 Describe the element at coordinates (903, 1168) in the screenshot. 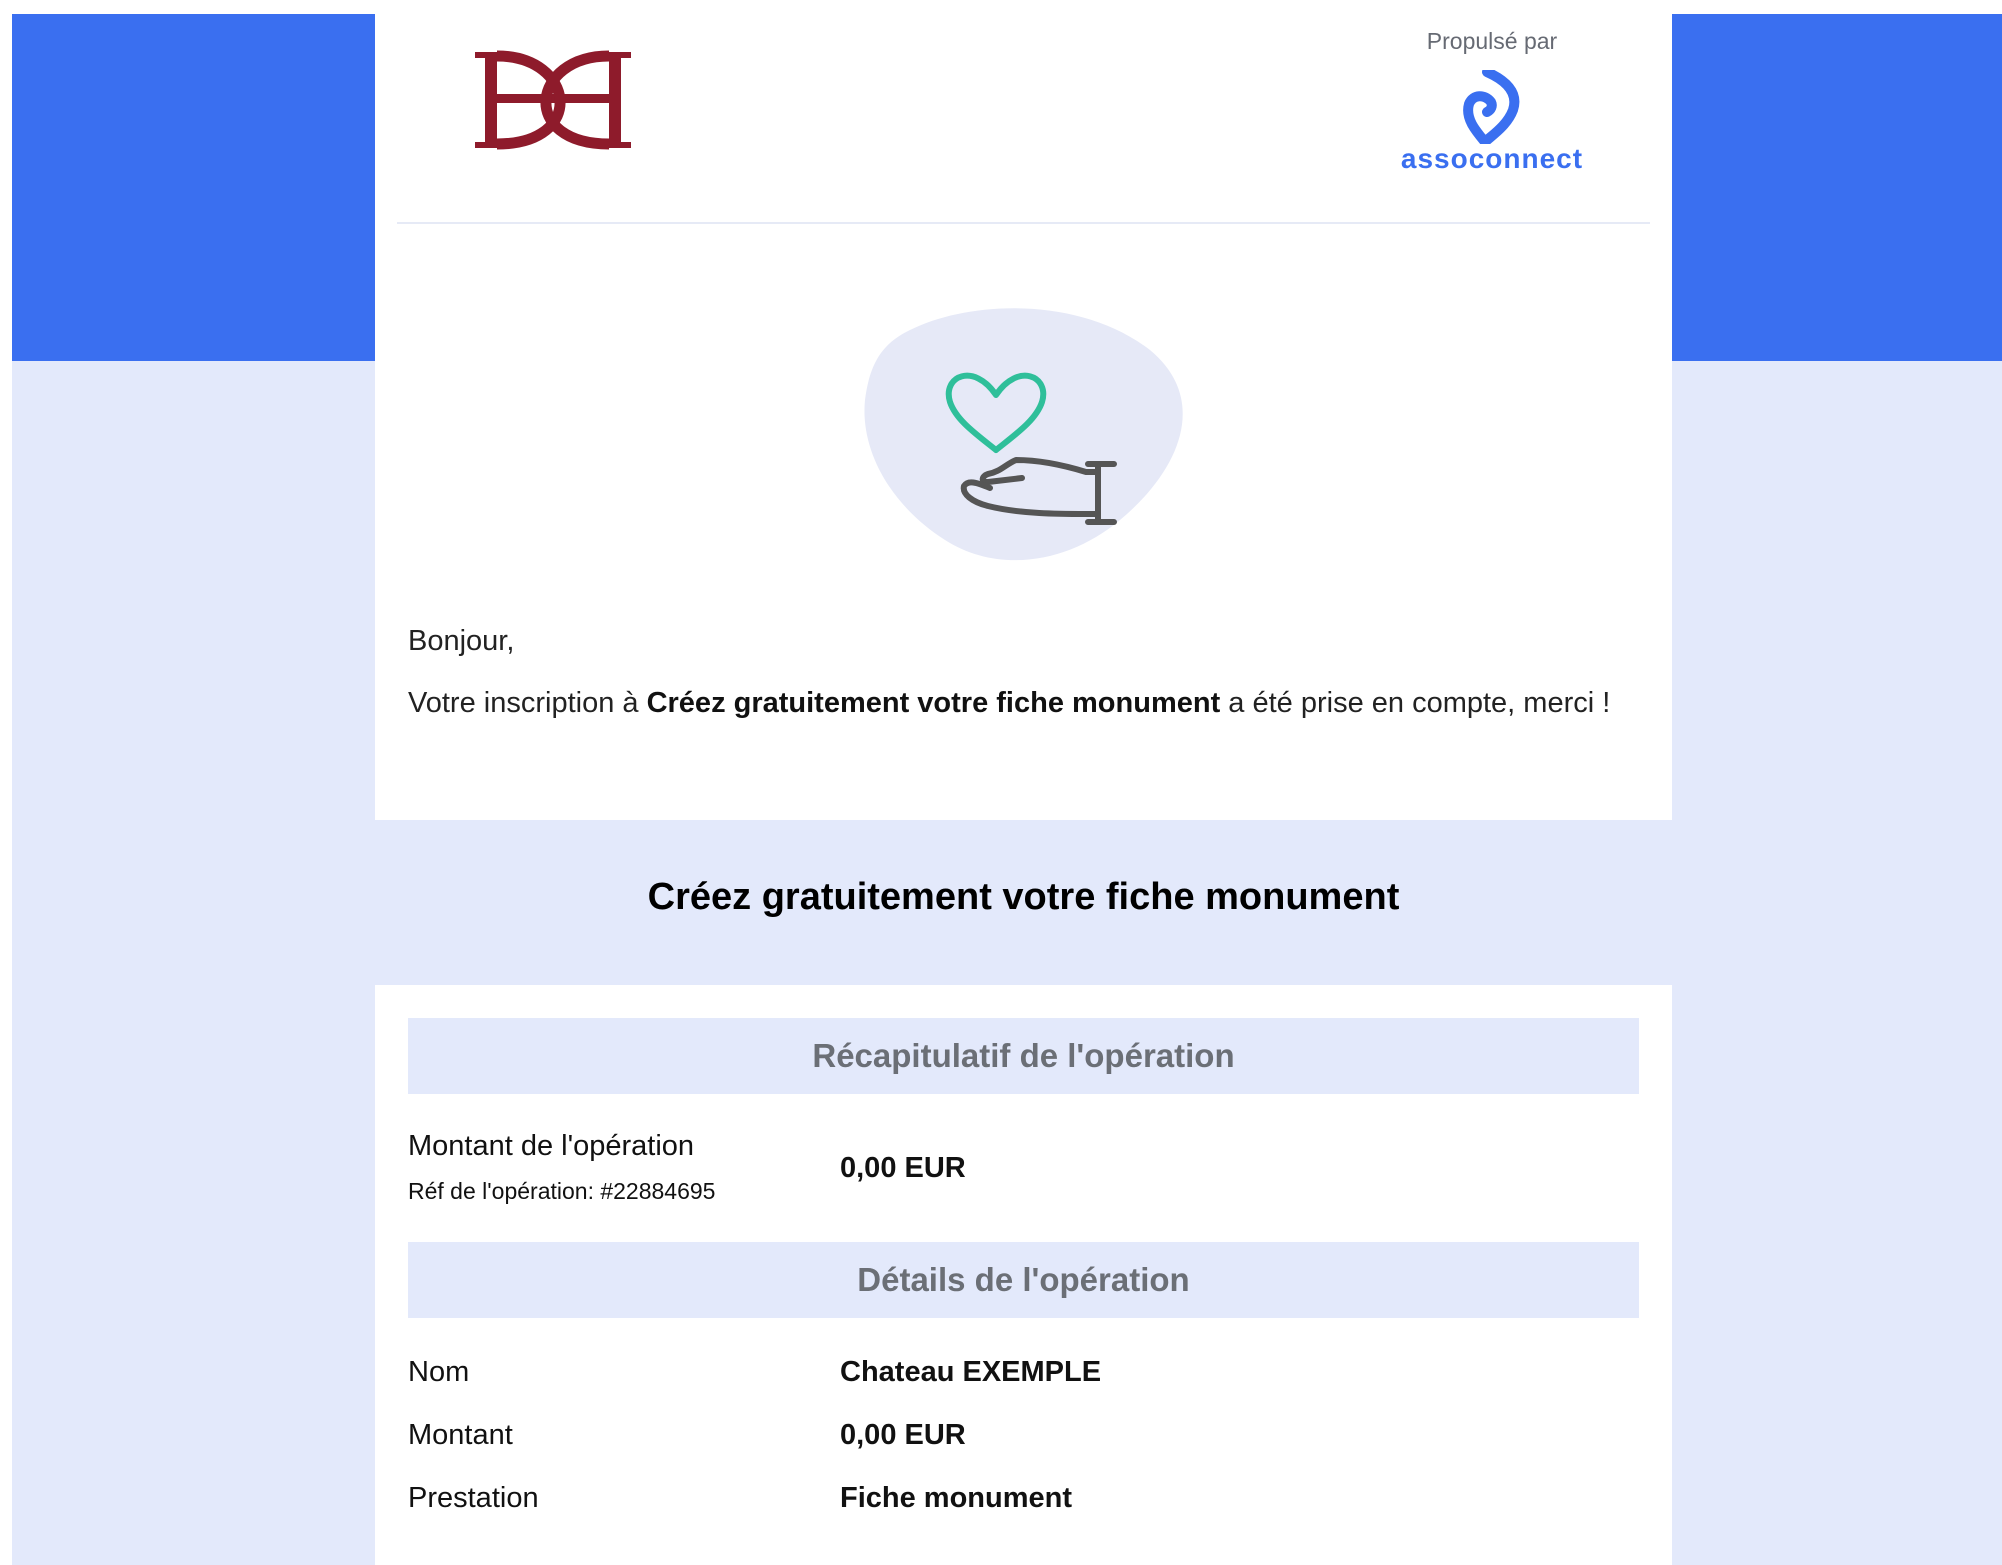

I see `amount-value: 0,00 EUR` at that location.